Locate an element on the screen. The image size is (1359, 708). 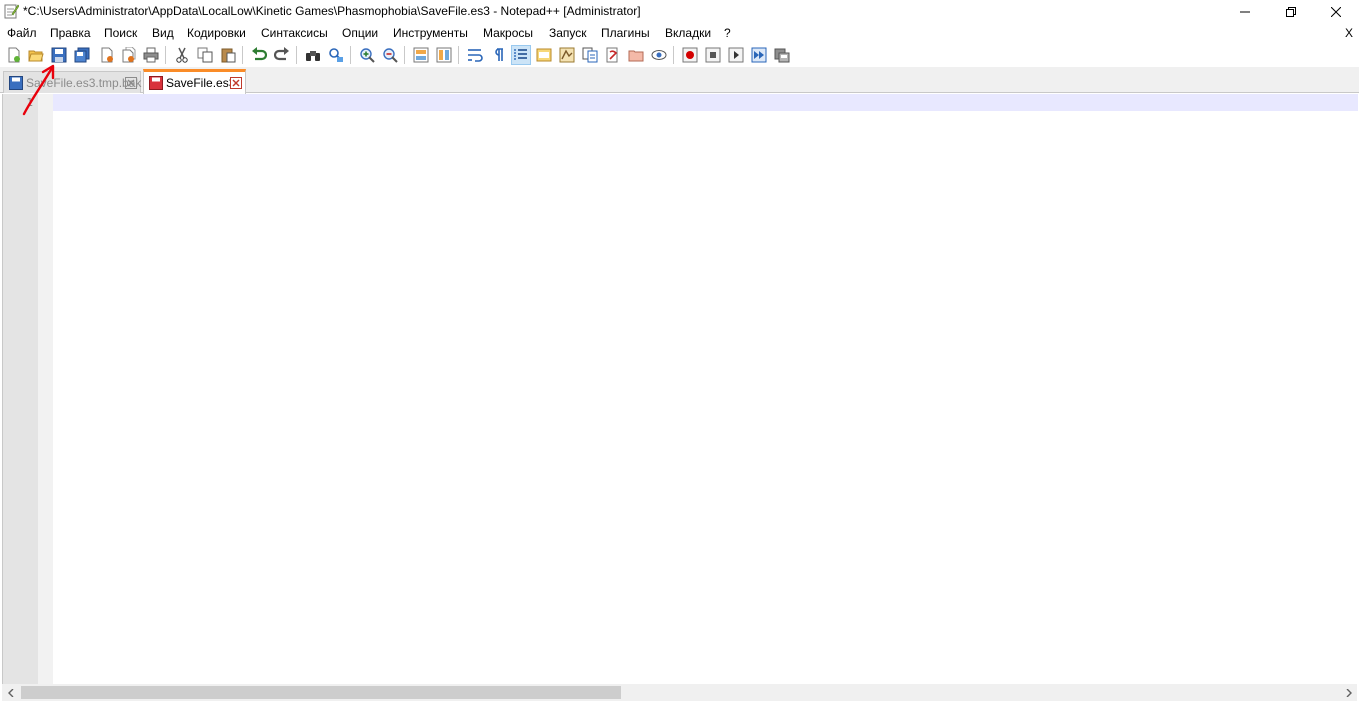
stop-record-icon is located at coordinates (713, 55).